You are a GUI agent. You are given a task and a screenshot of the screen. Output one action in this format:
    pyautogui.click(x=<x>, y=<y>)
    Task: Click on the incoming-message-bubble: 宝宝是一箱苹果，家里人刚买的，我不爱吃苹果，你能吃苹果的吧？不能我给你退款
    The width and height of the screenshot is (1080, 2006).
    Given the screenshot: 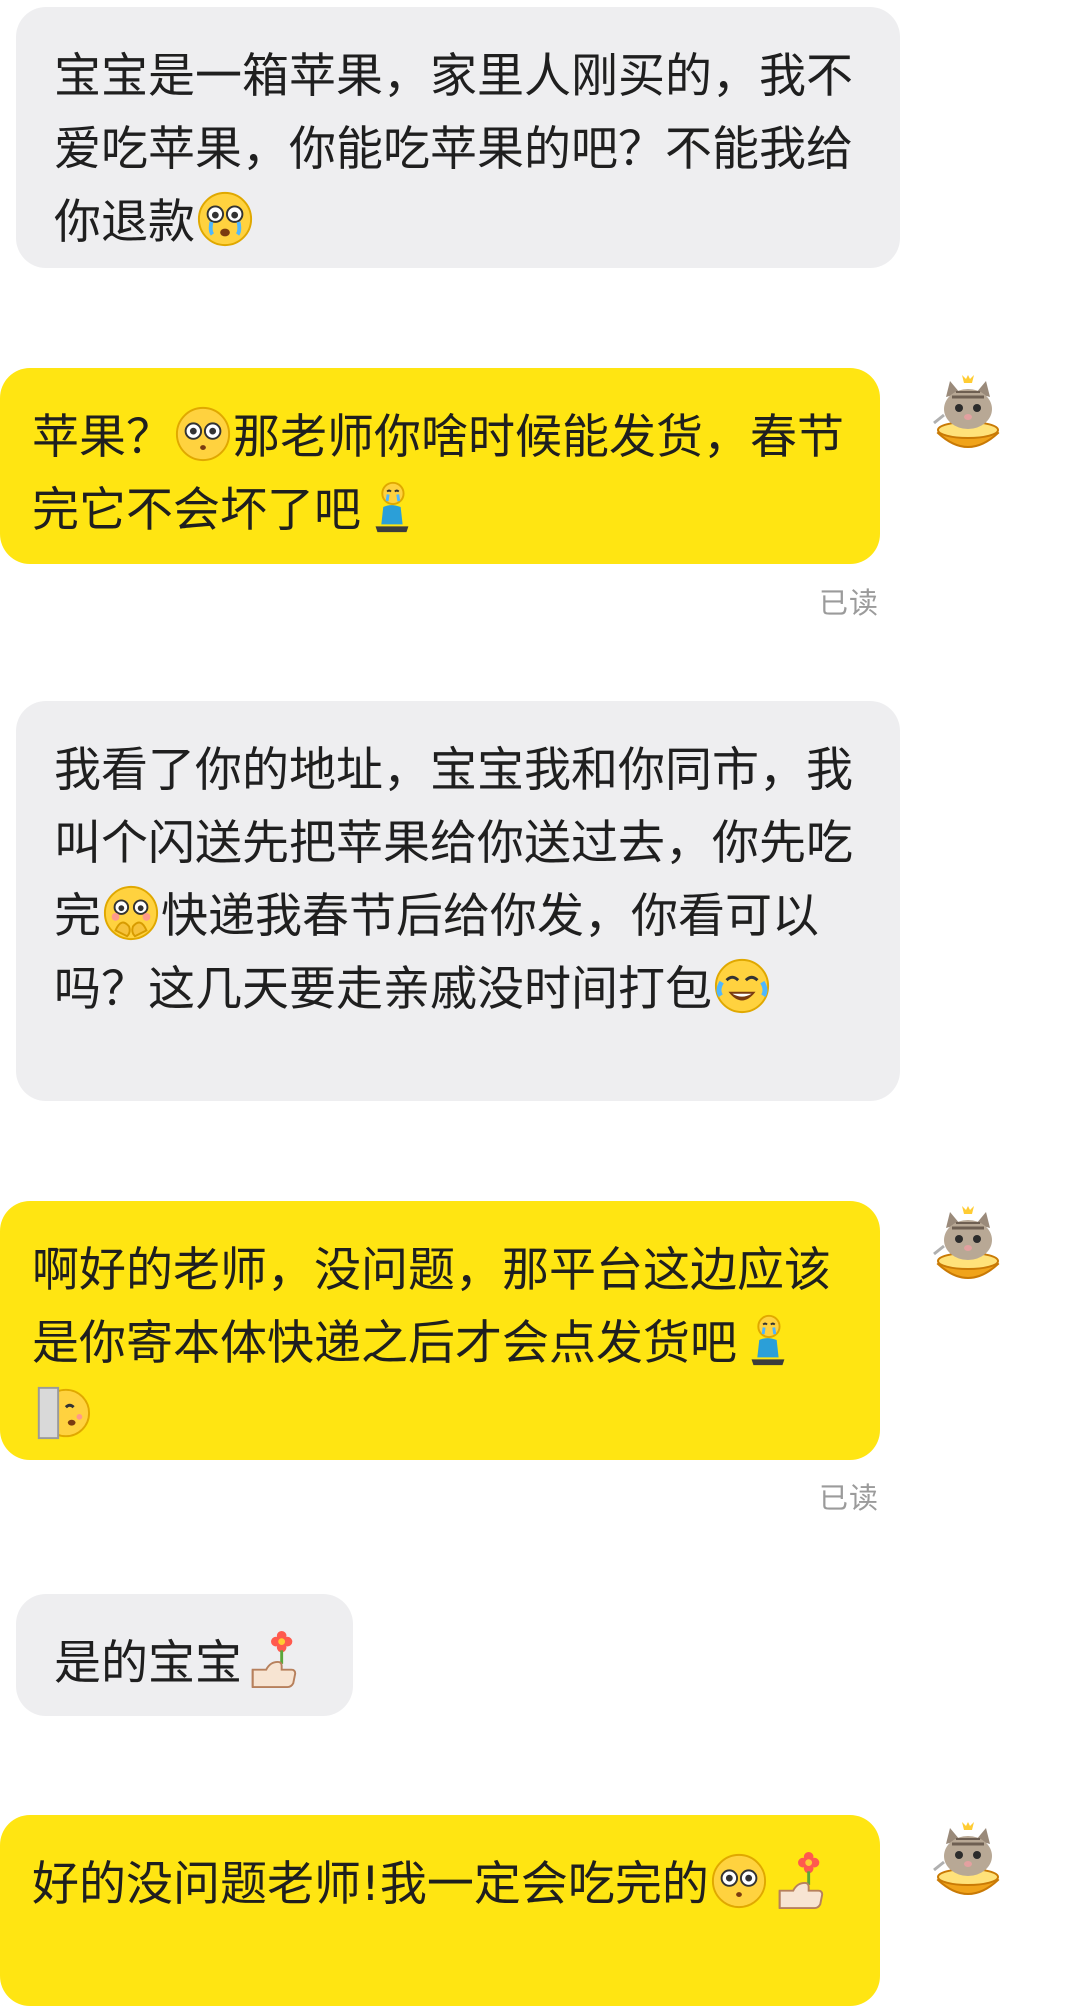 What is the action you would take?
    pyautogui.click(x=458, y=137)
    